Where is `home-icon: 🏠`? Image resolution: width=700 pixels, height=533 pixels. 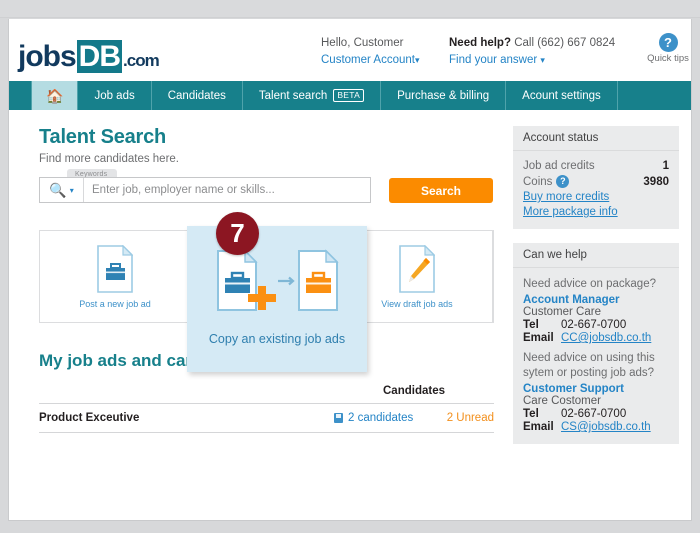
home-icon: 🏠 is located at coordinates (55, 95).